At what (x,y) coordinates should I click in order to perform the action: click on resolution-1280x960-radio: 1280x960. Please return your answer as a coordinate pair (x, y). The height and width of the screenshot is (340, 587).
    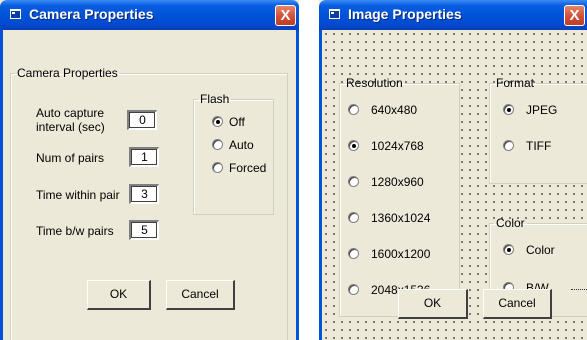
    Looking at the image, I should click on (386, 182).